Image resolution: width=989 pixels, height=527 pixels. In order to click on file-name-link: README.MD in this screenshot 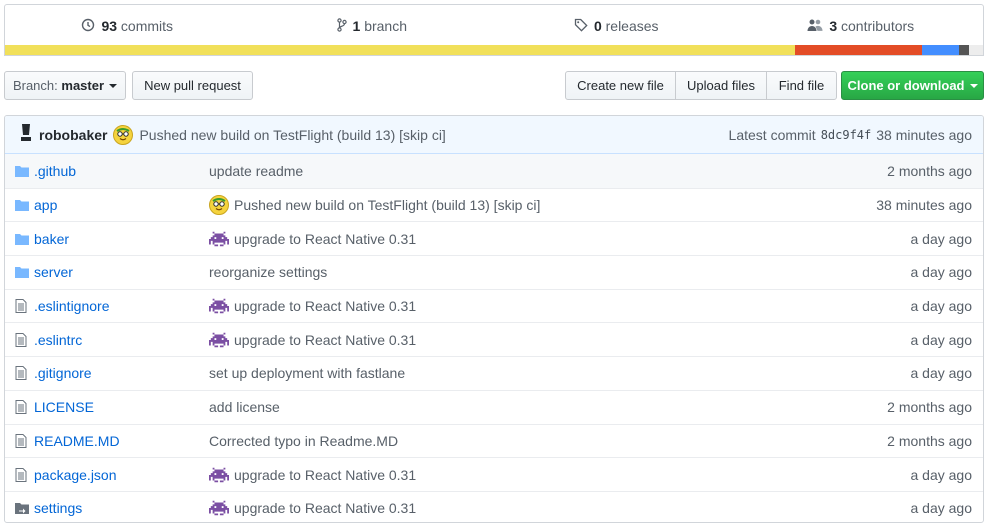, I will do `click(121, 441)`.